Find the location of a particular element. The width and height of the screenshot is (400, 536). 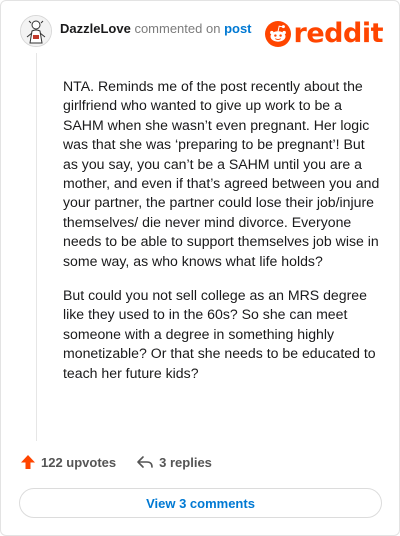

username-link: DazzleLove is located at coordinates (95, 28).